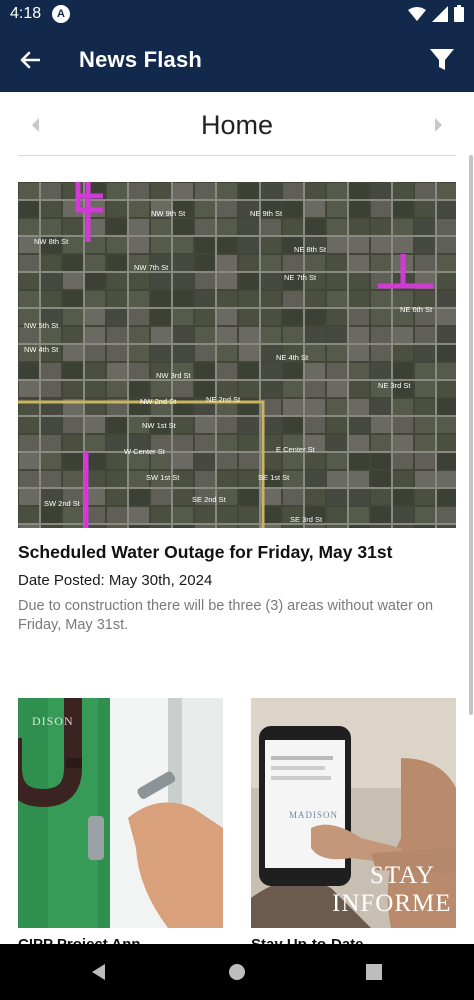 This screenshot has height=1000, width=474. Describe the element at coordinates (151, 267) in the screenshot. I see `map-street-label: NW 7th St` at that location.